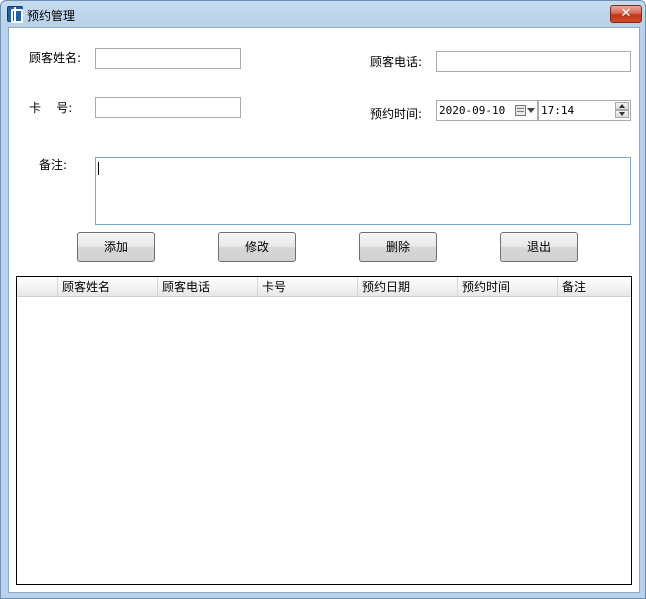 This screenshot has width=646, height=599. I want to click on exit-button: 退出, so click(539, 247).